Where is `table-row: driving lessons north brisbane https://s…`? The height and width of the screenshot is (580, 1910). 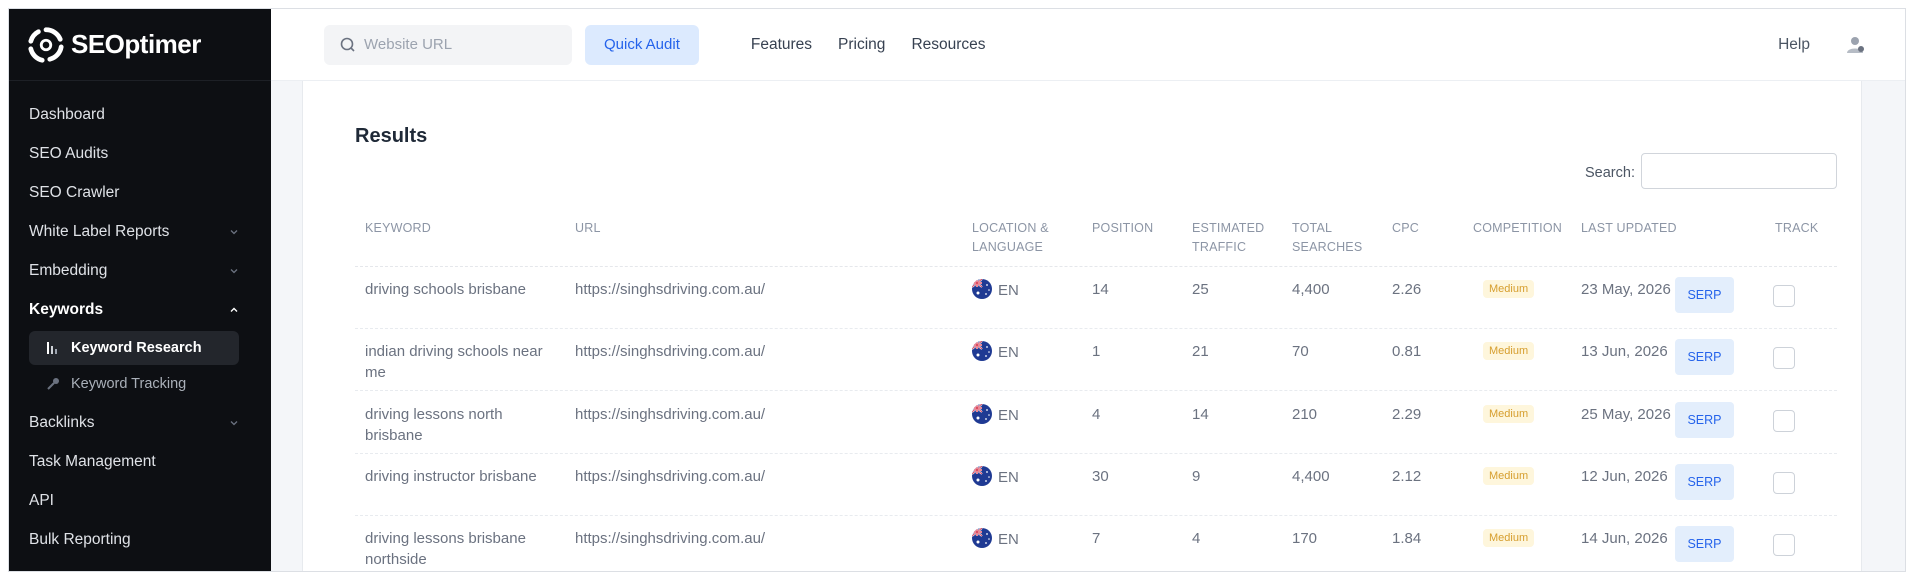 table-row: driving lessons north brisbane https://s… is located at coordinates (1096, 423).